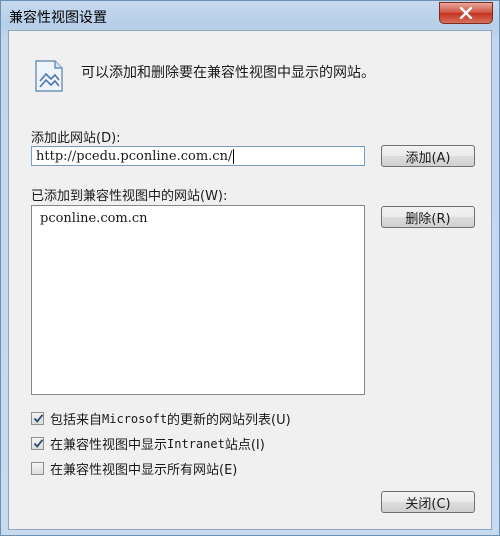 Image resolution: width=500 pixels, height=536 pixels. Describe the element at coordinates (94, 218) in the screenshot. I see `list-item: pconline.com.cn` at that location.